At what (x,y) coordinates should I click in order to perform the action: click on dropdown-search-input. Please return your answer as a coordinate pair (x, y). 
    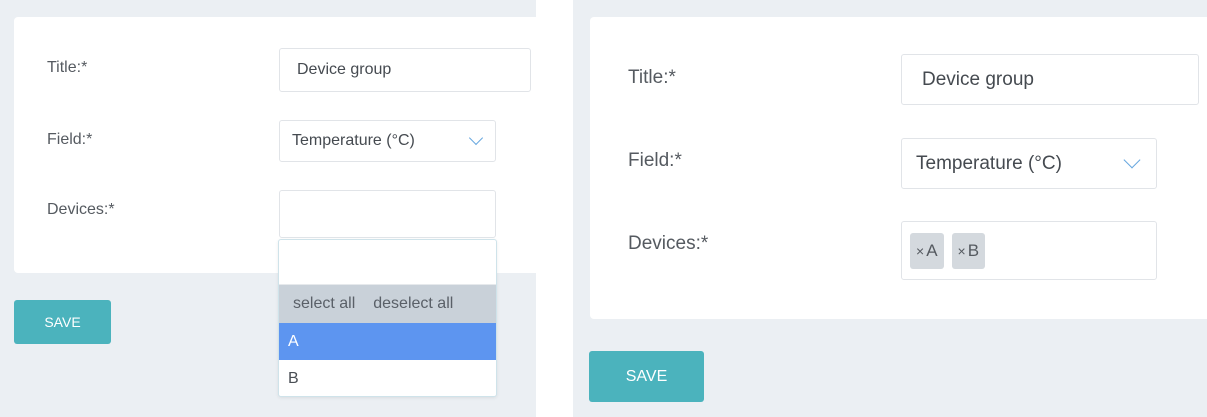
    Looking at the image, I should click on (387, 262).